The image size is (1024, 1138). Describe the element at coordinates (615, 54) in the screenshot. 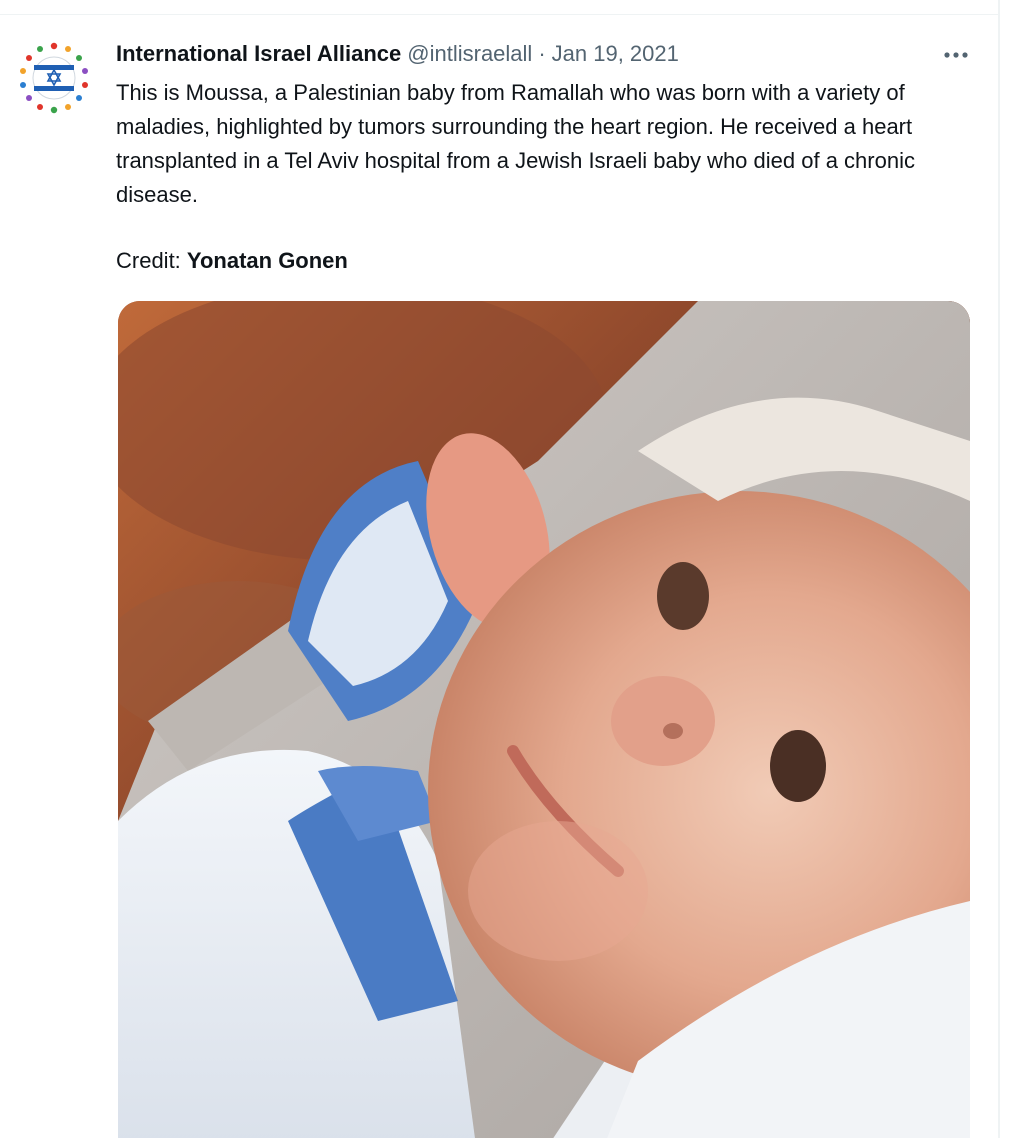

I see `tweet-timestamp: Jan 19, 2021` at that location.